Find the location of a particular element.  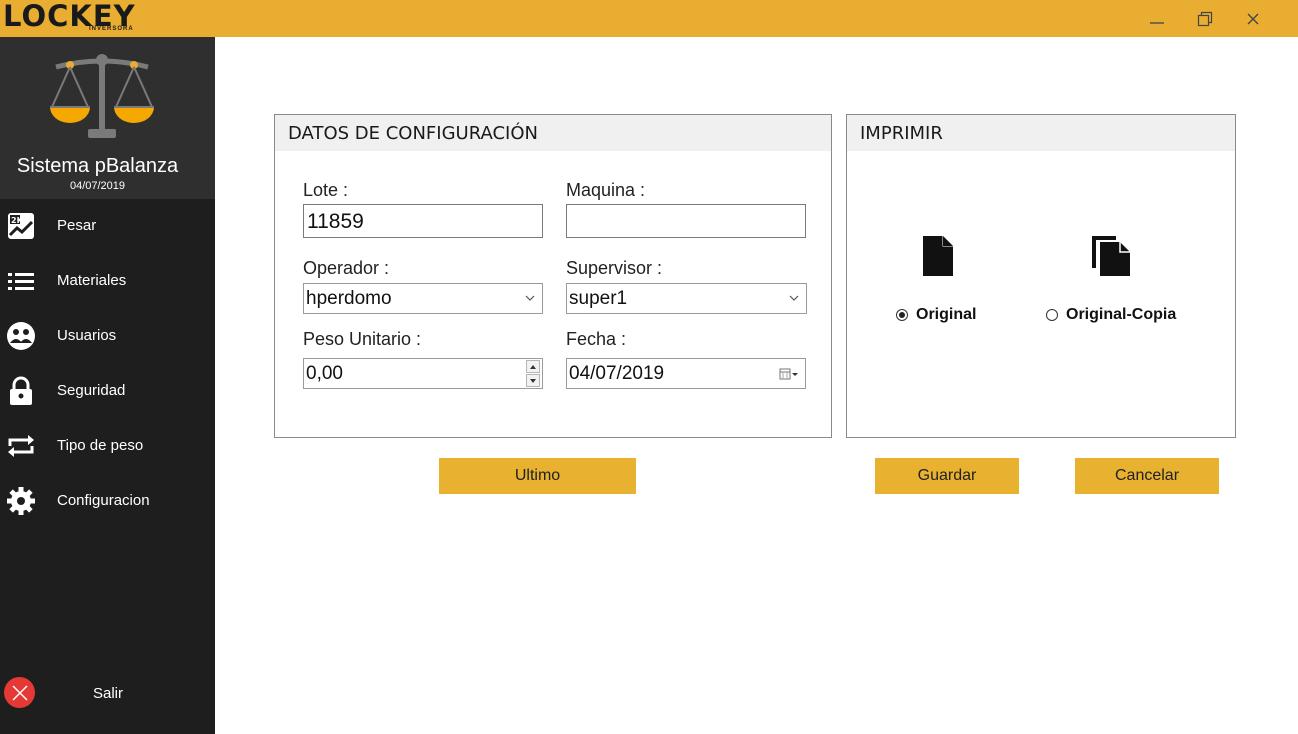

weigh-chart-icon: 2K is located at coordinates (21, 226).